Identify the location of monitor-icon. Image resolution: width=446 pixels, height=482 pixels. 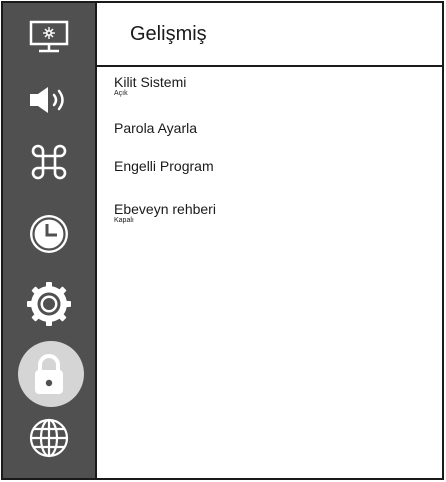
(49, 36).